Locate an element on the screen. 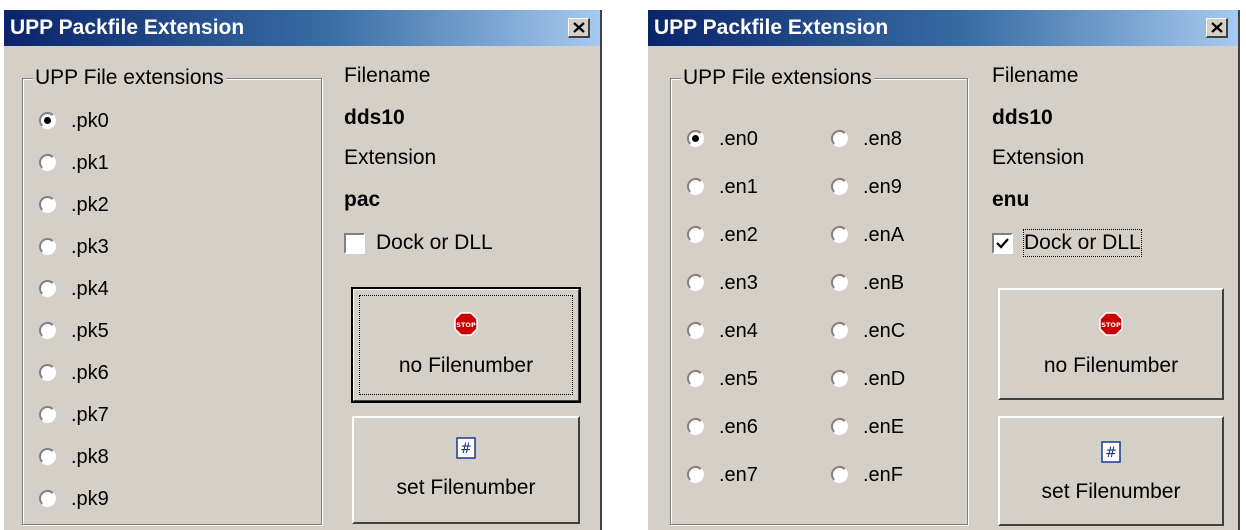 This screenshot has height=530, width=1246. radio-label: .en5 is located at coordinates (738, 379).